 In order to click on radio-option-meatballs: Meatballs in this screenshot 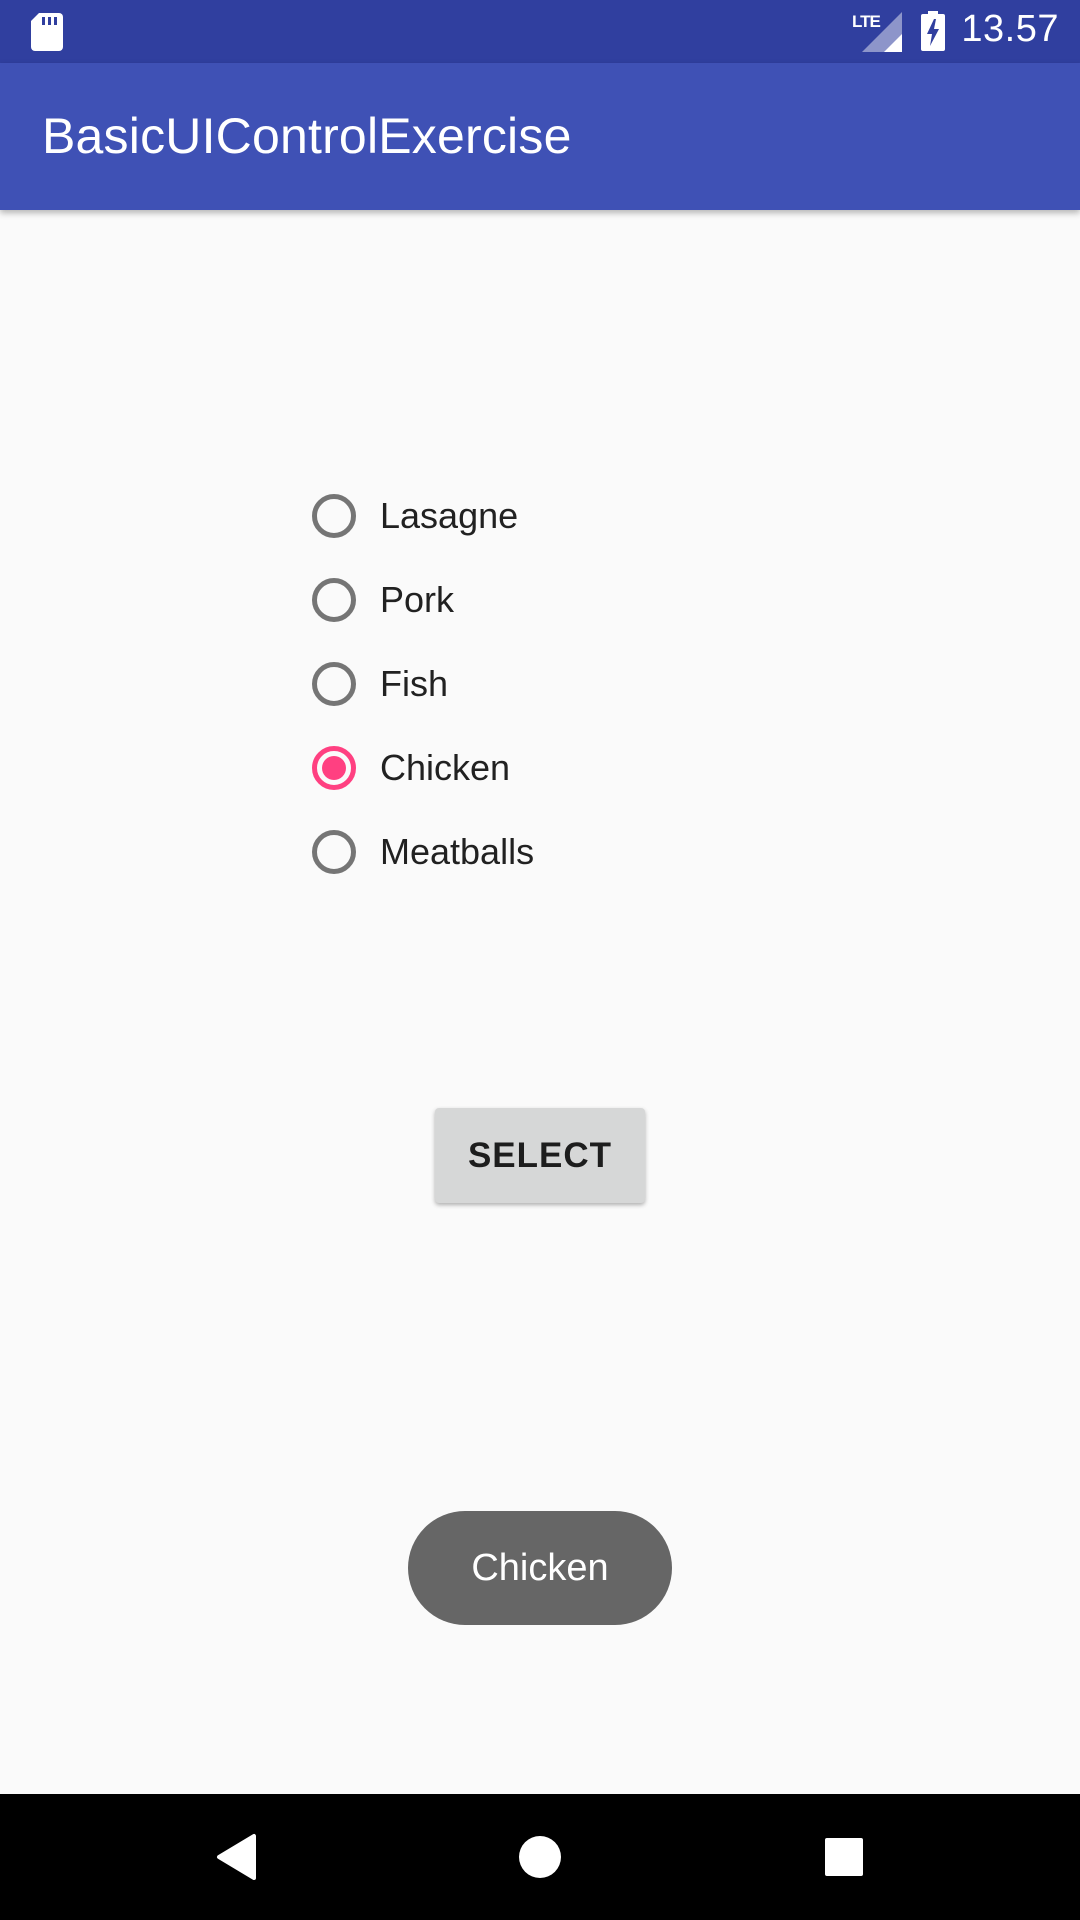, I will do `click(510, 852)`.